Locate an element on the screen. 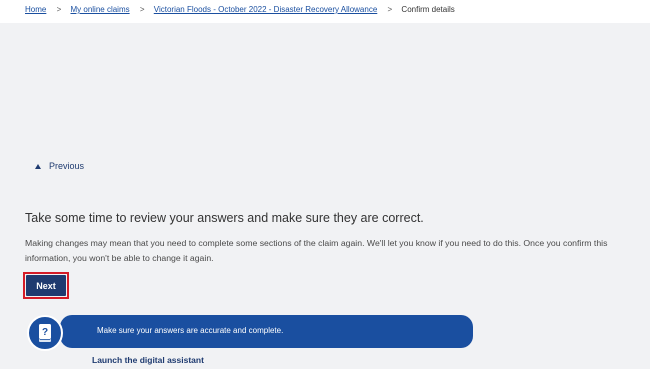 The height and width of the screenshot is (369, 650). launch-digital-assistant-link: Launch the digital assistant is located at coordinates (148, 360).